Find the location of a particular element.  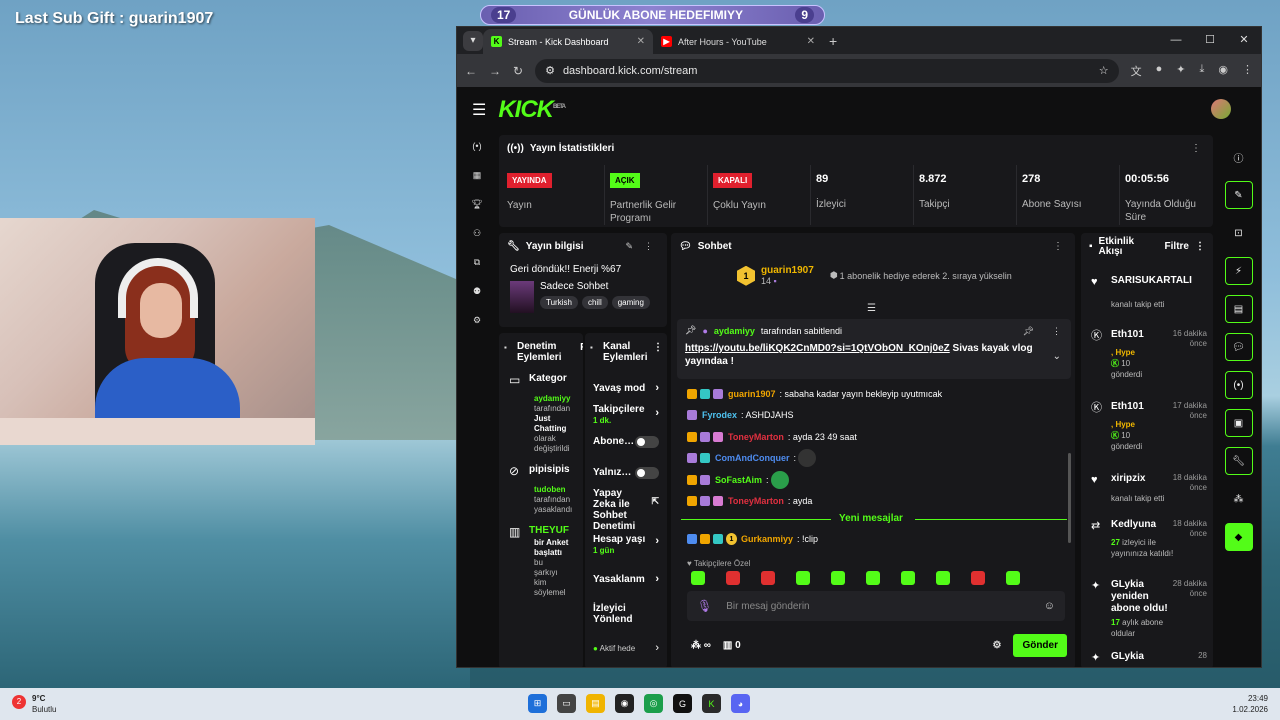

chat-placeholder: Bir mesaj gönderin is located at coordinates (768, 606).